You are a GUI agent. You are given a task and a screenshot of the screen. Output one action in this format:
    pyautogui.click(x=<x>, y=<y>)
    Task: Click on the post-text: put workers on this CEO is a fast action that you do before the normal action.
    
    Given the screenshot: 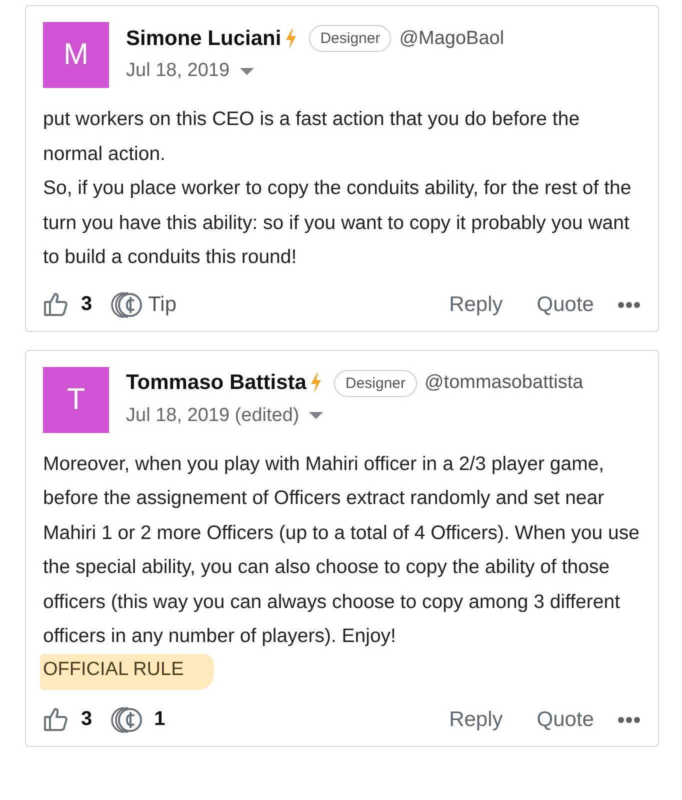 What is the action you would take?
    pyautogui.click(x=312, y=136)
    